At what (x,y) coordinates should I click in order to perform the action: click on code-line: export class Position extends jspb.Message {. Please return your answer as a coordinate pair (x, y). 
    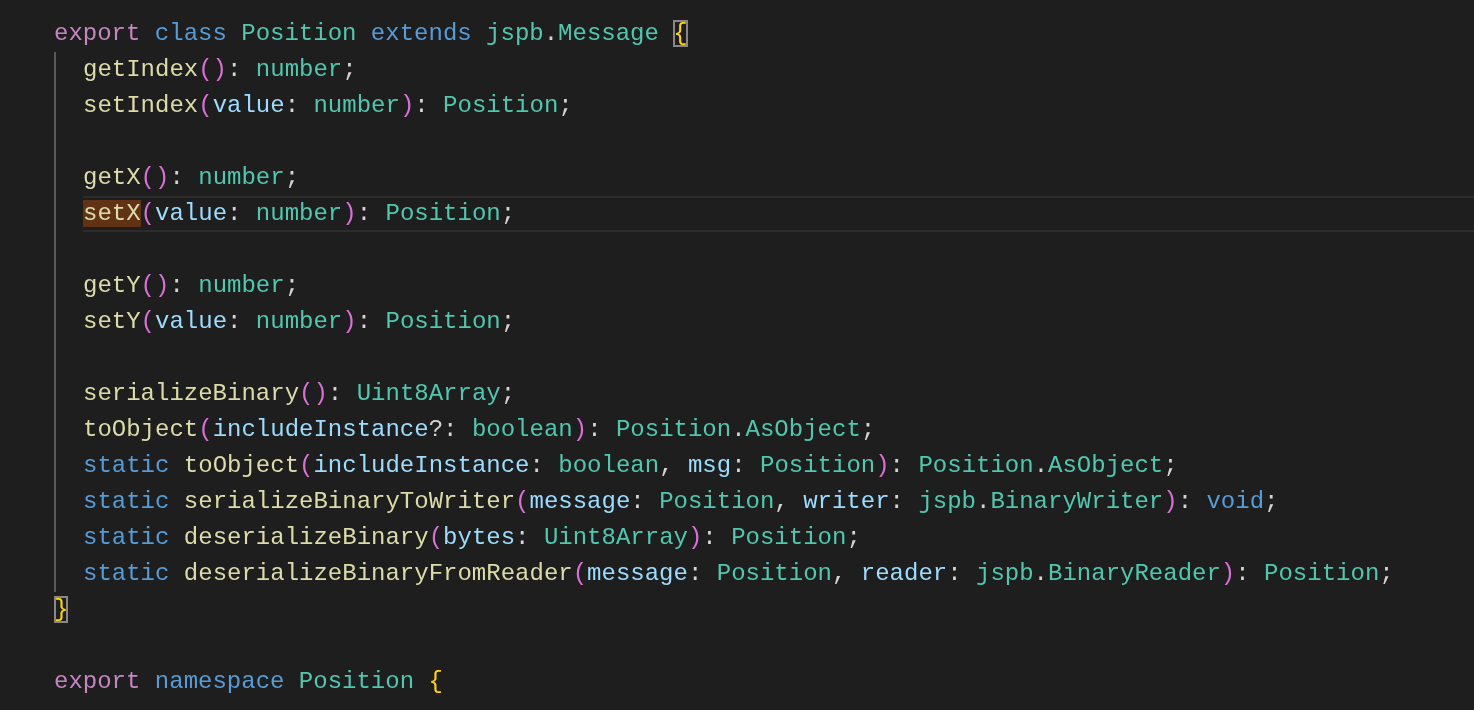
    Looking at the image, I should click on (371, 34).